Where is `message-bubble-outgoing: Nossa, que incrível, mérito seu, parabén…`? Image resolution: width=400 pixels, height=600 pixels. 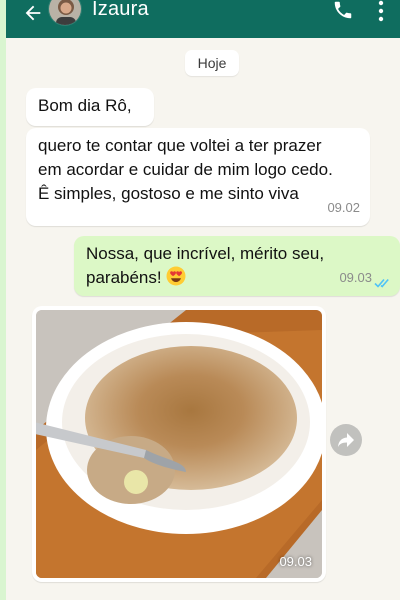
message-bubble-outgoing: Nossa, que incrível, mérito seu, parabén… is located at coordinates (237, 266).